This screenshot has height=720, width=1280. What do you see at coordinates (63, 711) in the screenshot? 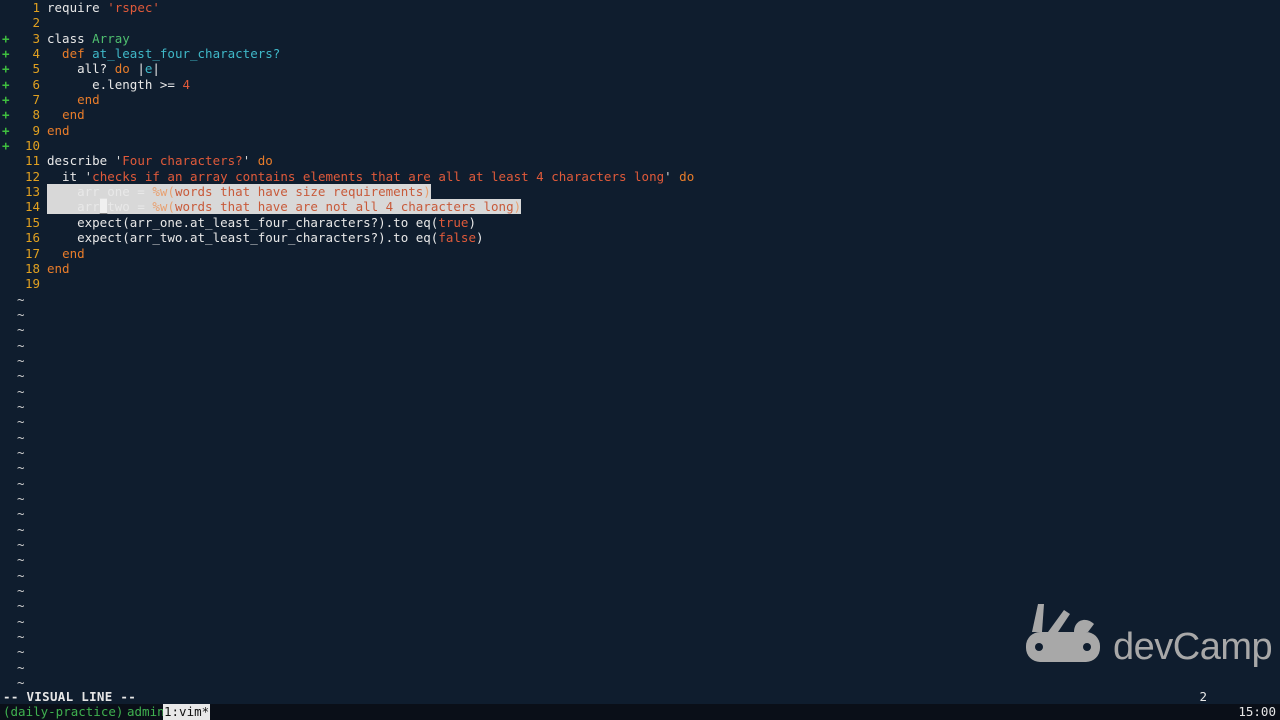
I see `tmux-session-name: (daily-practice)` at bounding box center [63, 711].